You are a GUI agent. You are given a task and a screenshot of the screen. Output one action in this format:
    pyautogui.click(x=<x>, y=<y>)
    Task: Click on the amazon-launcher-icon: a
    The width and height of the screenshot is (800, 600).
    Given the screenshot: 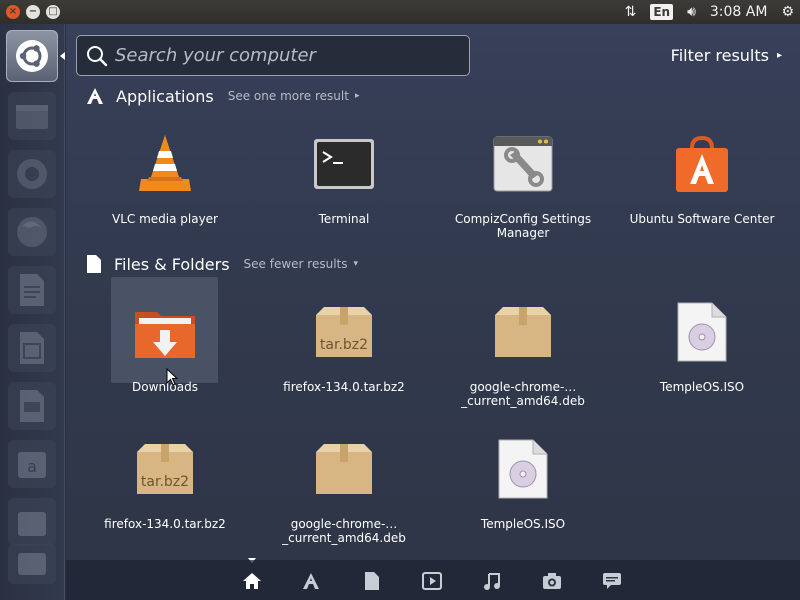 What is the action you would take?
    pyautogui.click(x=32, y=464)
    